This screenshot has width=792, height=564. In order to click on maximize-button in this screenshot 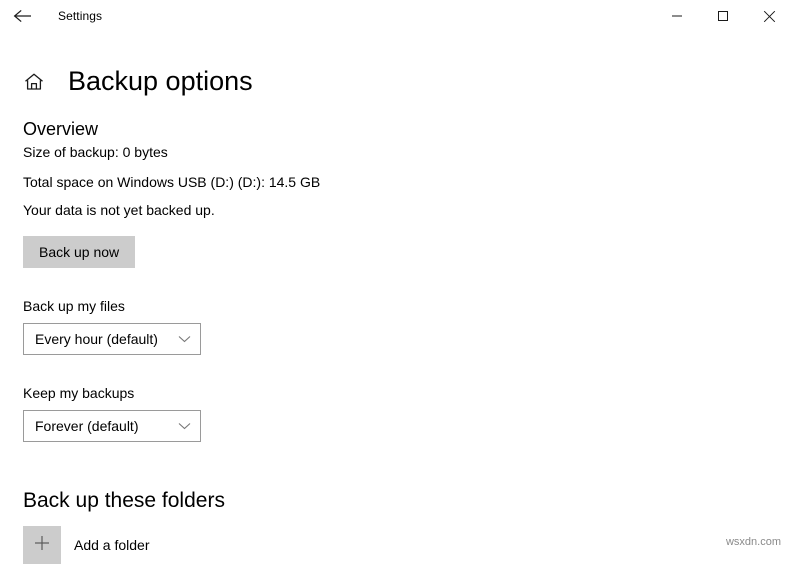, I will do `click(723, 16)`.